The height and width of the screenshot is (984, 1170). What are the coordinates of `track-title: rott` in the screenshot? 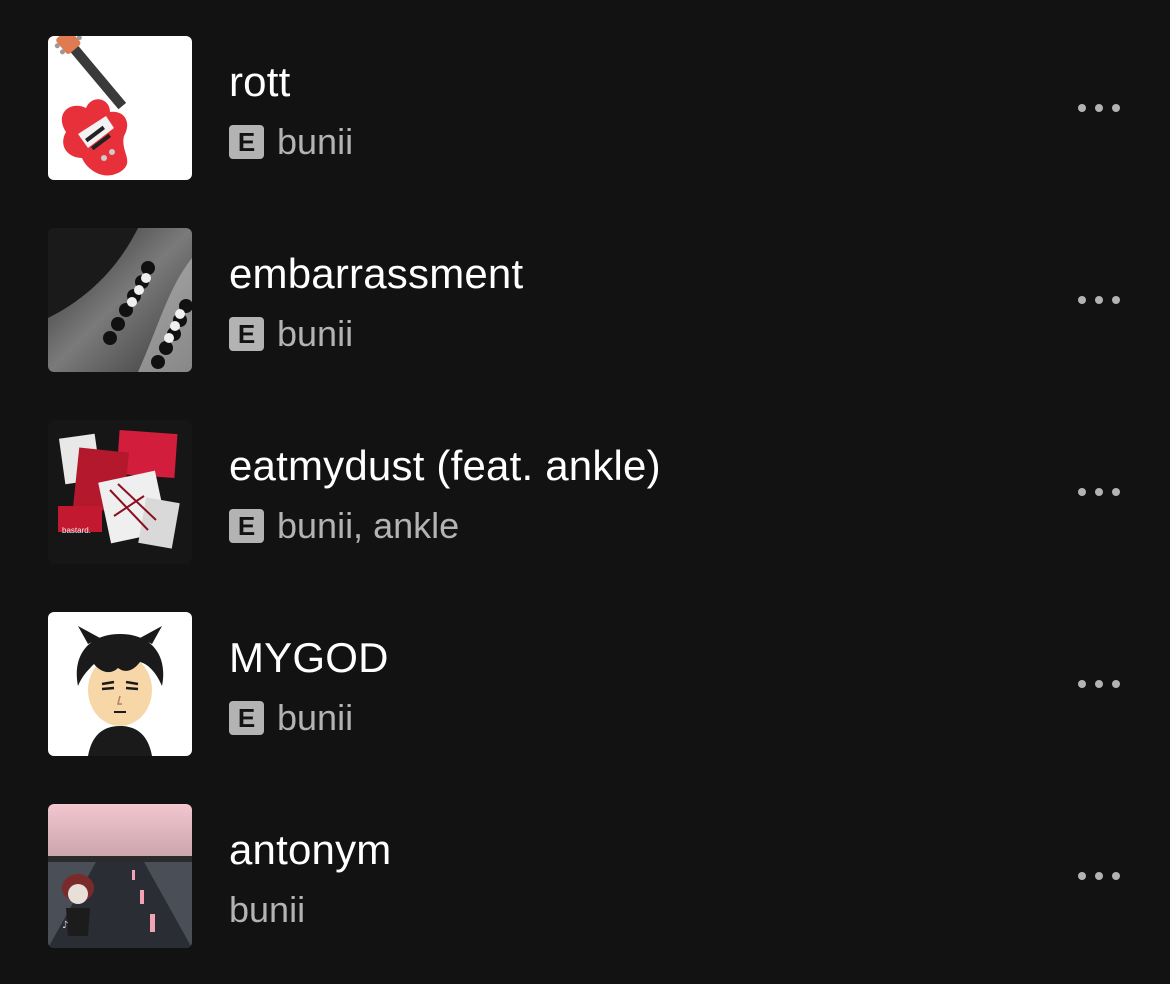 It's located at (260, 81).